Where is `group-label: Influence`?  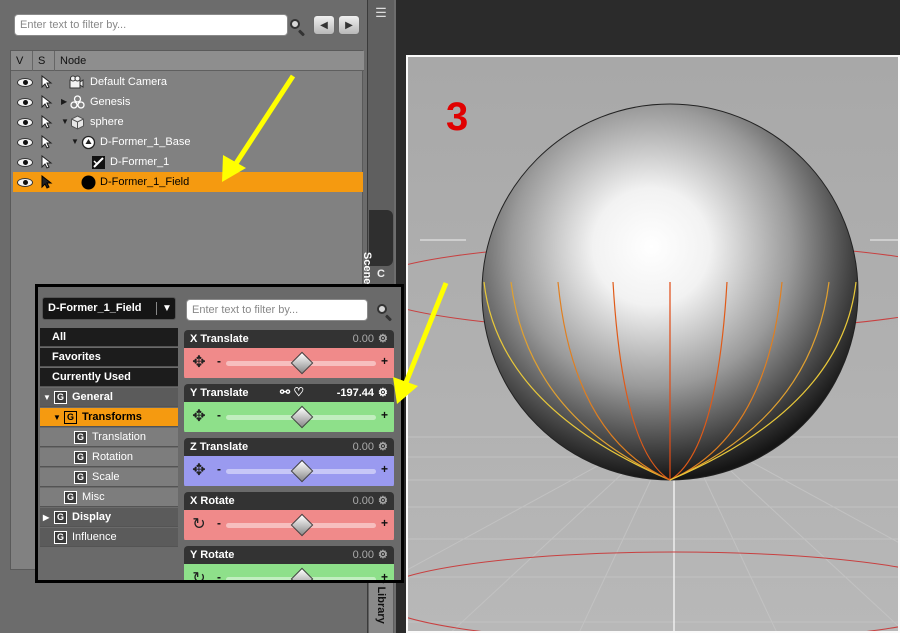
group-label: Influence is located at coordinates (94, 537).